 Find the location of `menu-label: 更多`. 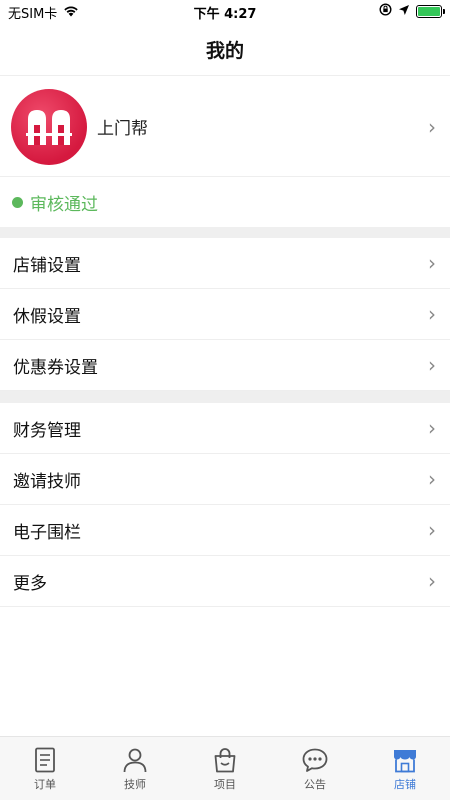

menu-label: 更多 is located at coordinates (30, 583).